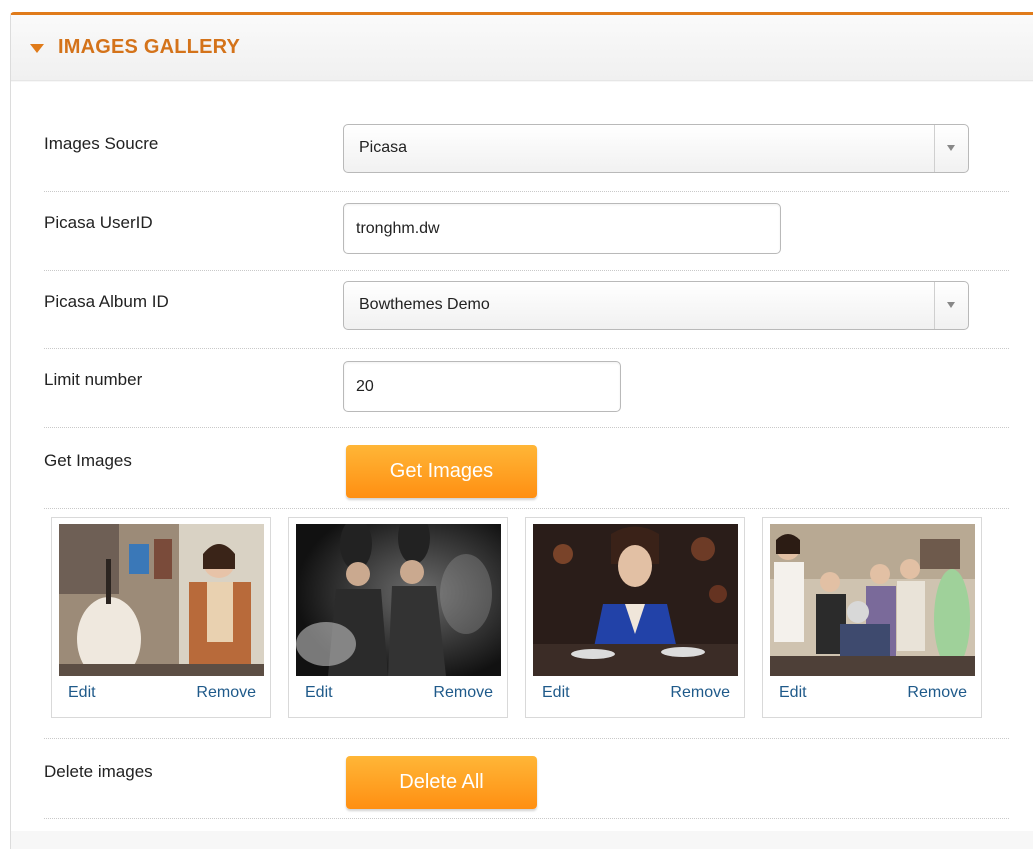 The width and height of the screenshot is (1033, 849). Describe the element at coordinates (106, 301) in the screenshot. I see `picasa-album-label: Picasa Album ID` at that location.